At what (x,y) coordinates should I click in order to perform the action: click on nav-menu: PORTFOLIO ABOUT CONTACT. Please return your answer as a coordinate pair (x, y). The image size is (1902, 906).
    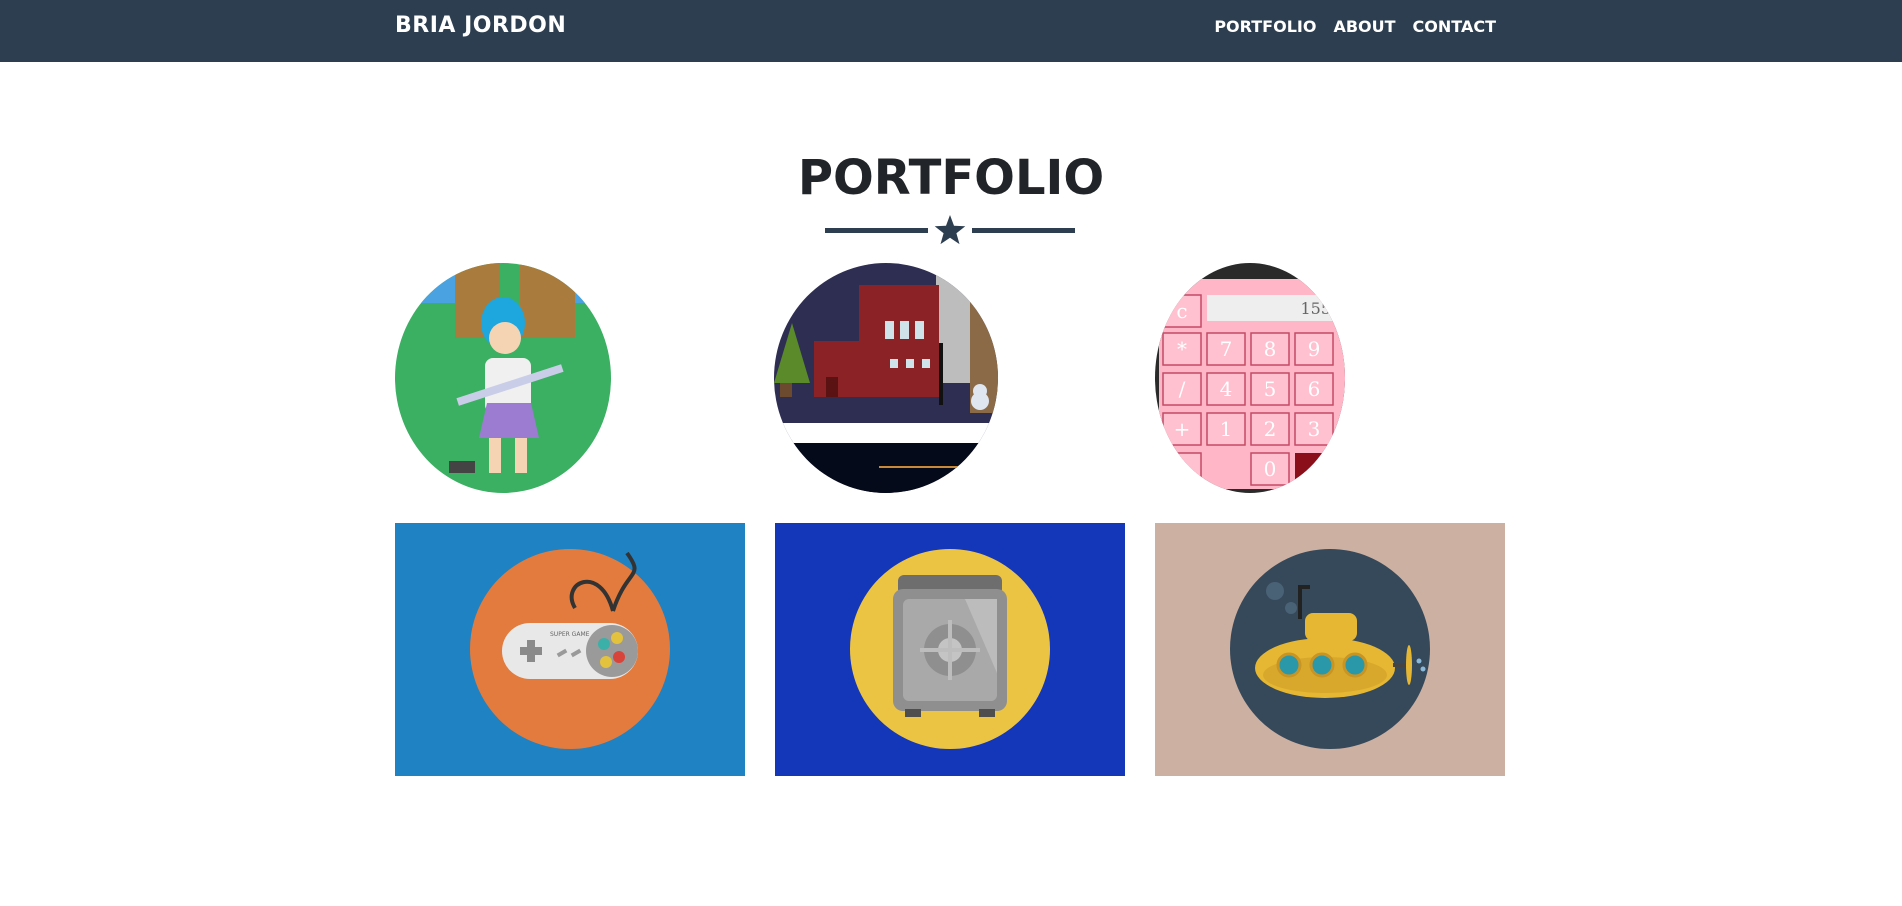
    Looking at the image, I should click on (1355, 26).